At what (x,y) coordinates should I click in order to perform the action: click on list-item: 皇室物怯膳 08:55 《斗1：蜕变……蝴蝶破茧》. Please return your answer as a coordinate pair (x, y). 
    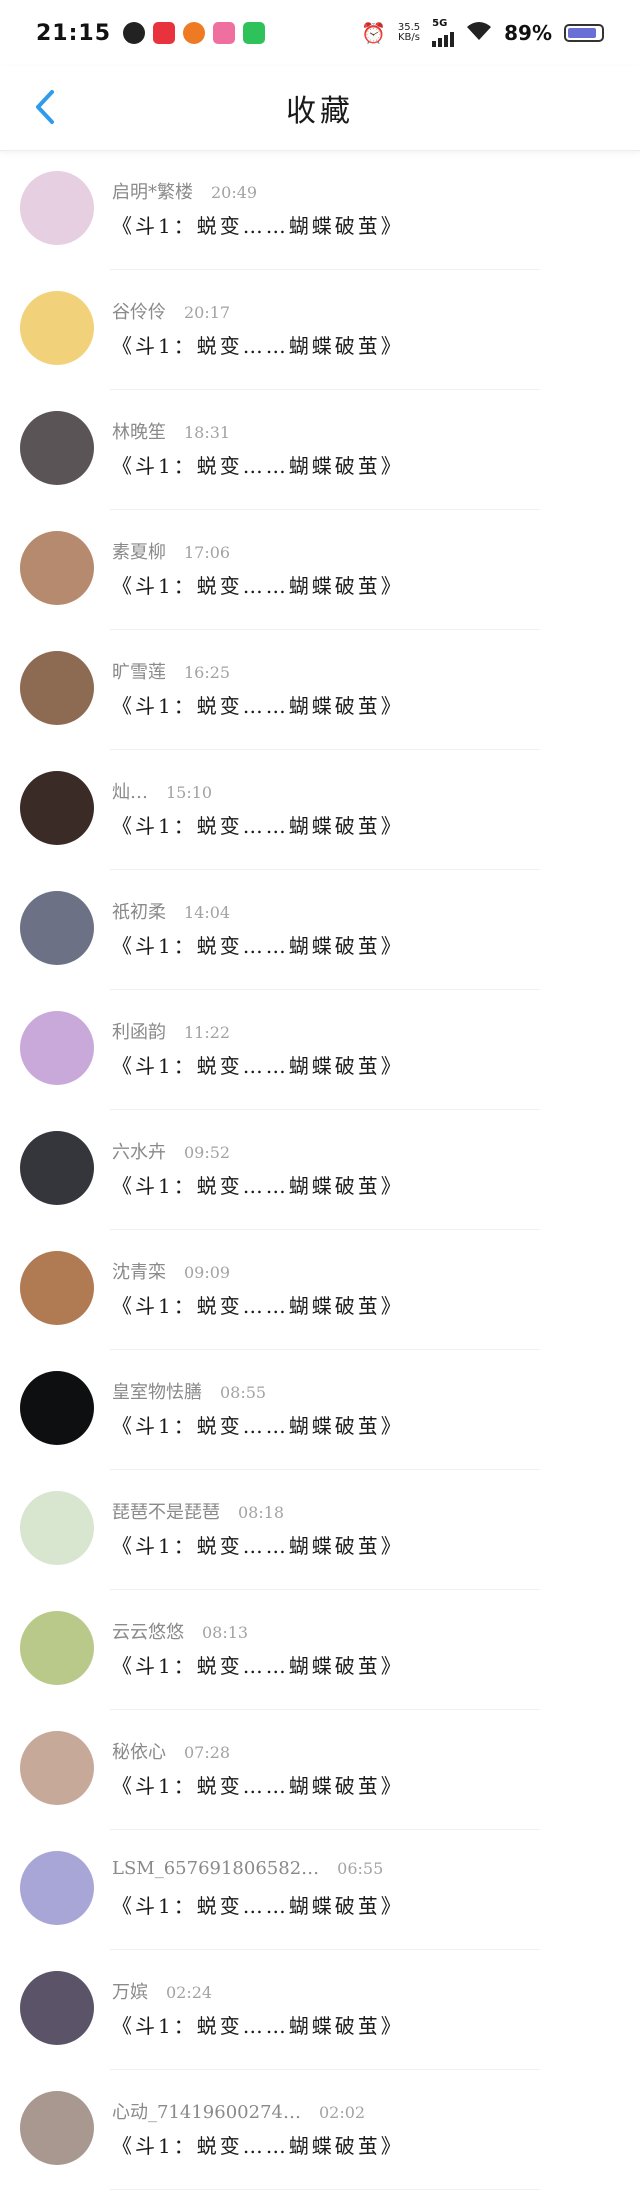
    Looking at the image, I should click on (320, 1410).